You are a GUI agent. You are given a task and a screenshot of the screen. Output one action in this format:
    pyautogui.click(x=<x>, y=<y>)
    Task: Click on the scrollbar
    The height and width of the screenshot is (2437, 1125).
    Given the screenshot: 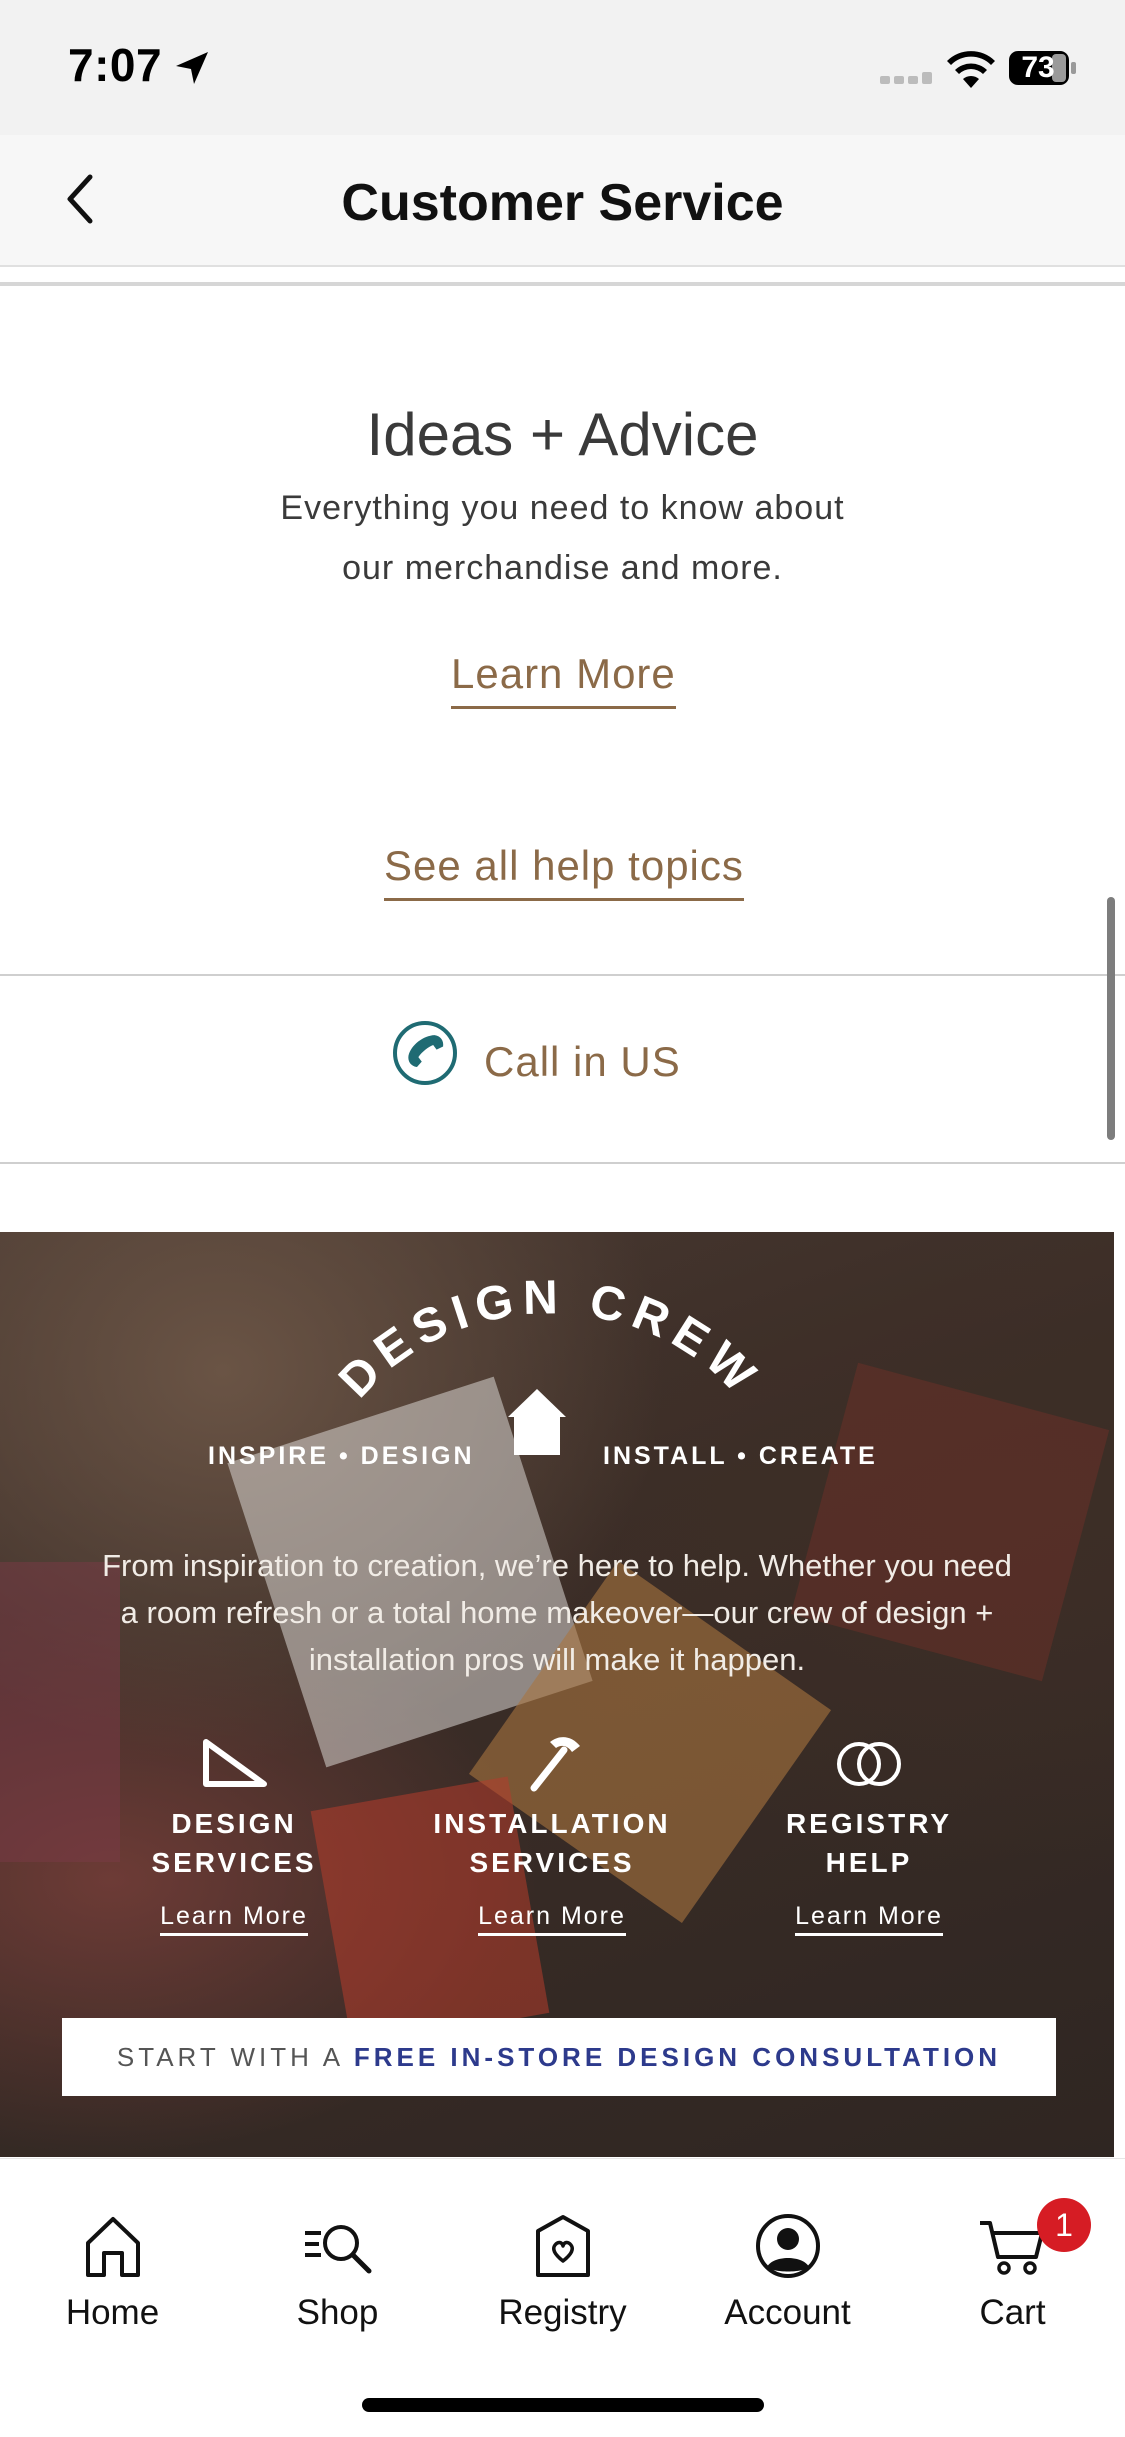 What is the action you would take?
    pyautogui.click(x=1111, y=1018)
    